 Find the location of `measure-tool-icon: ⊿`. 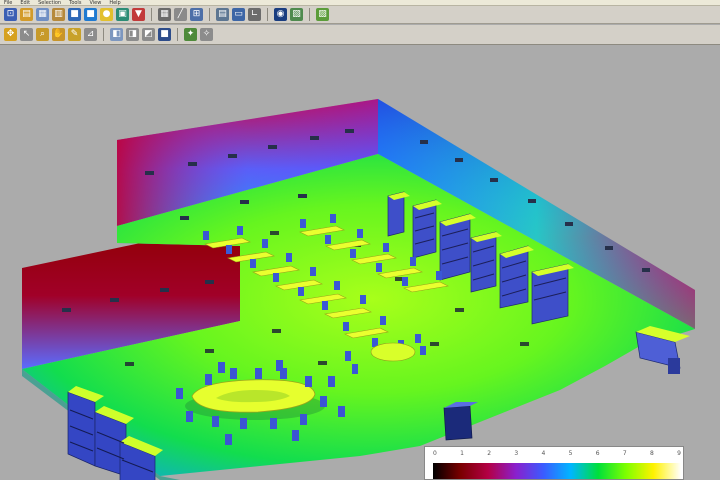

measure-tool-icon: ⊿ is located at coordinates (90, 34).